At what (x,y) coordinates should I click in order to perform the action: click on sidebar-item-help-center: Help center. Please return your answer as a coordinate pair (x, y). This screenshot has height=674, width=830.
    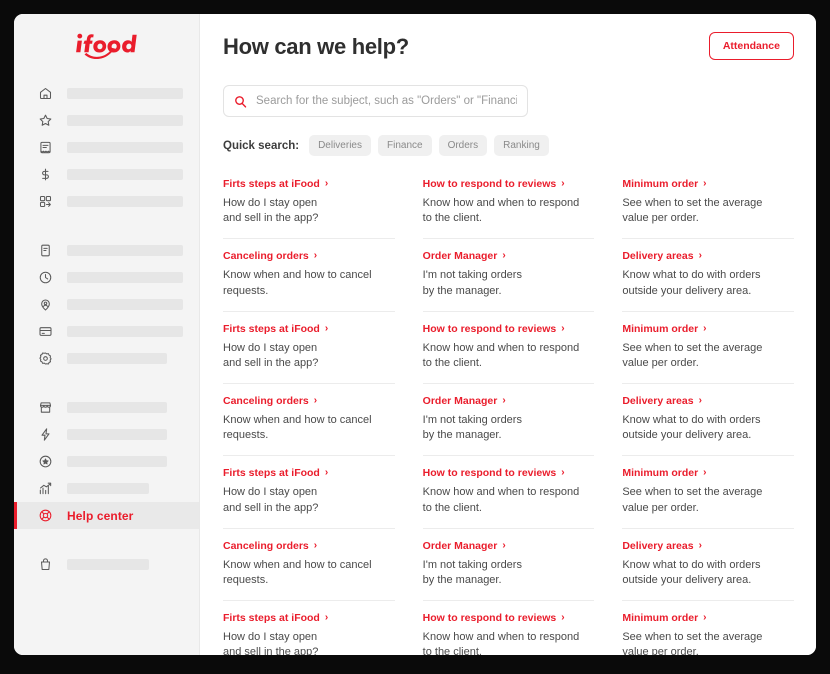
    Looking at the image, I should click on (106, 515).